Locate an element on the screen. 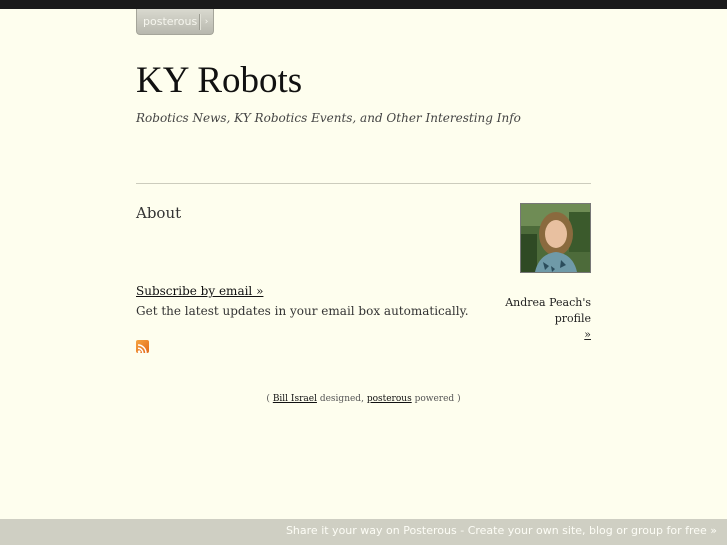 The height and width of the screenshot is (545, 727). chevron-right-icon: › is located at coordinates (206, 21).